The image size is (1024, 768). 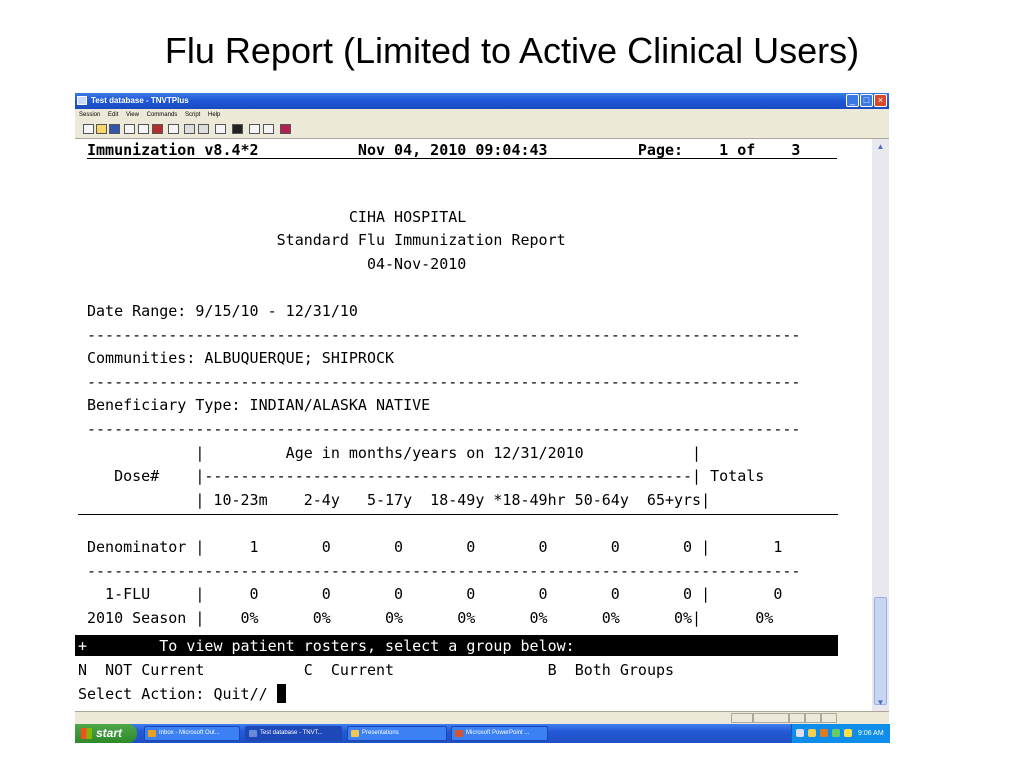 I want to click on new-icon, so click(x=88, y=129).